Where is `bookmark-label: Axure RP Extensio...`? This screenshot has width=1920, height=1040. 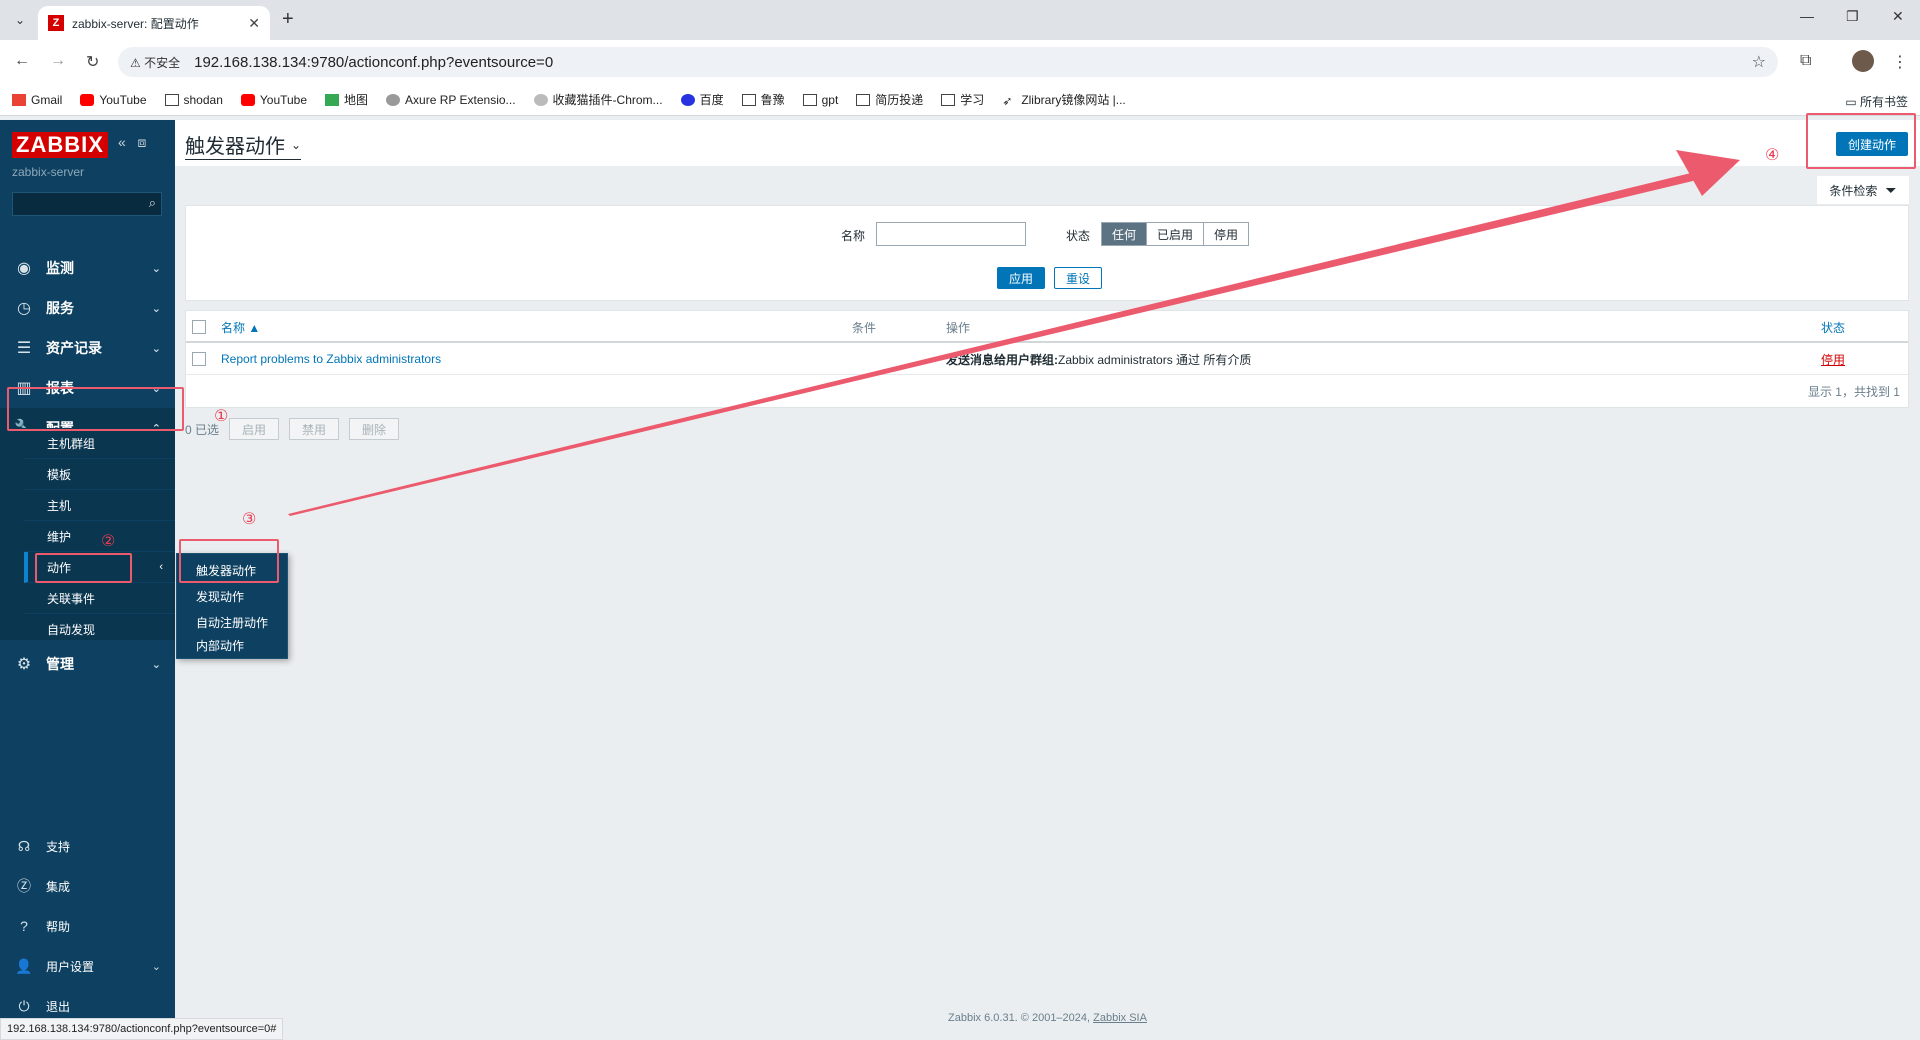 bookmark-label: Axure RP Extensio... is located at coordinates (460, 99).